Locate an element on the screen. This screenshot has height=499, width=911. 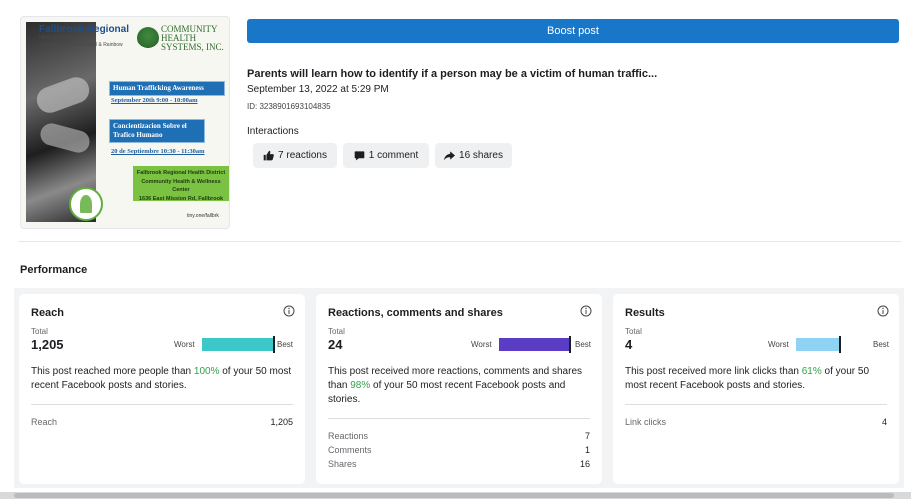
comment-icon is located at coordinates (359, 156).